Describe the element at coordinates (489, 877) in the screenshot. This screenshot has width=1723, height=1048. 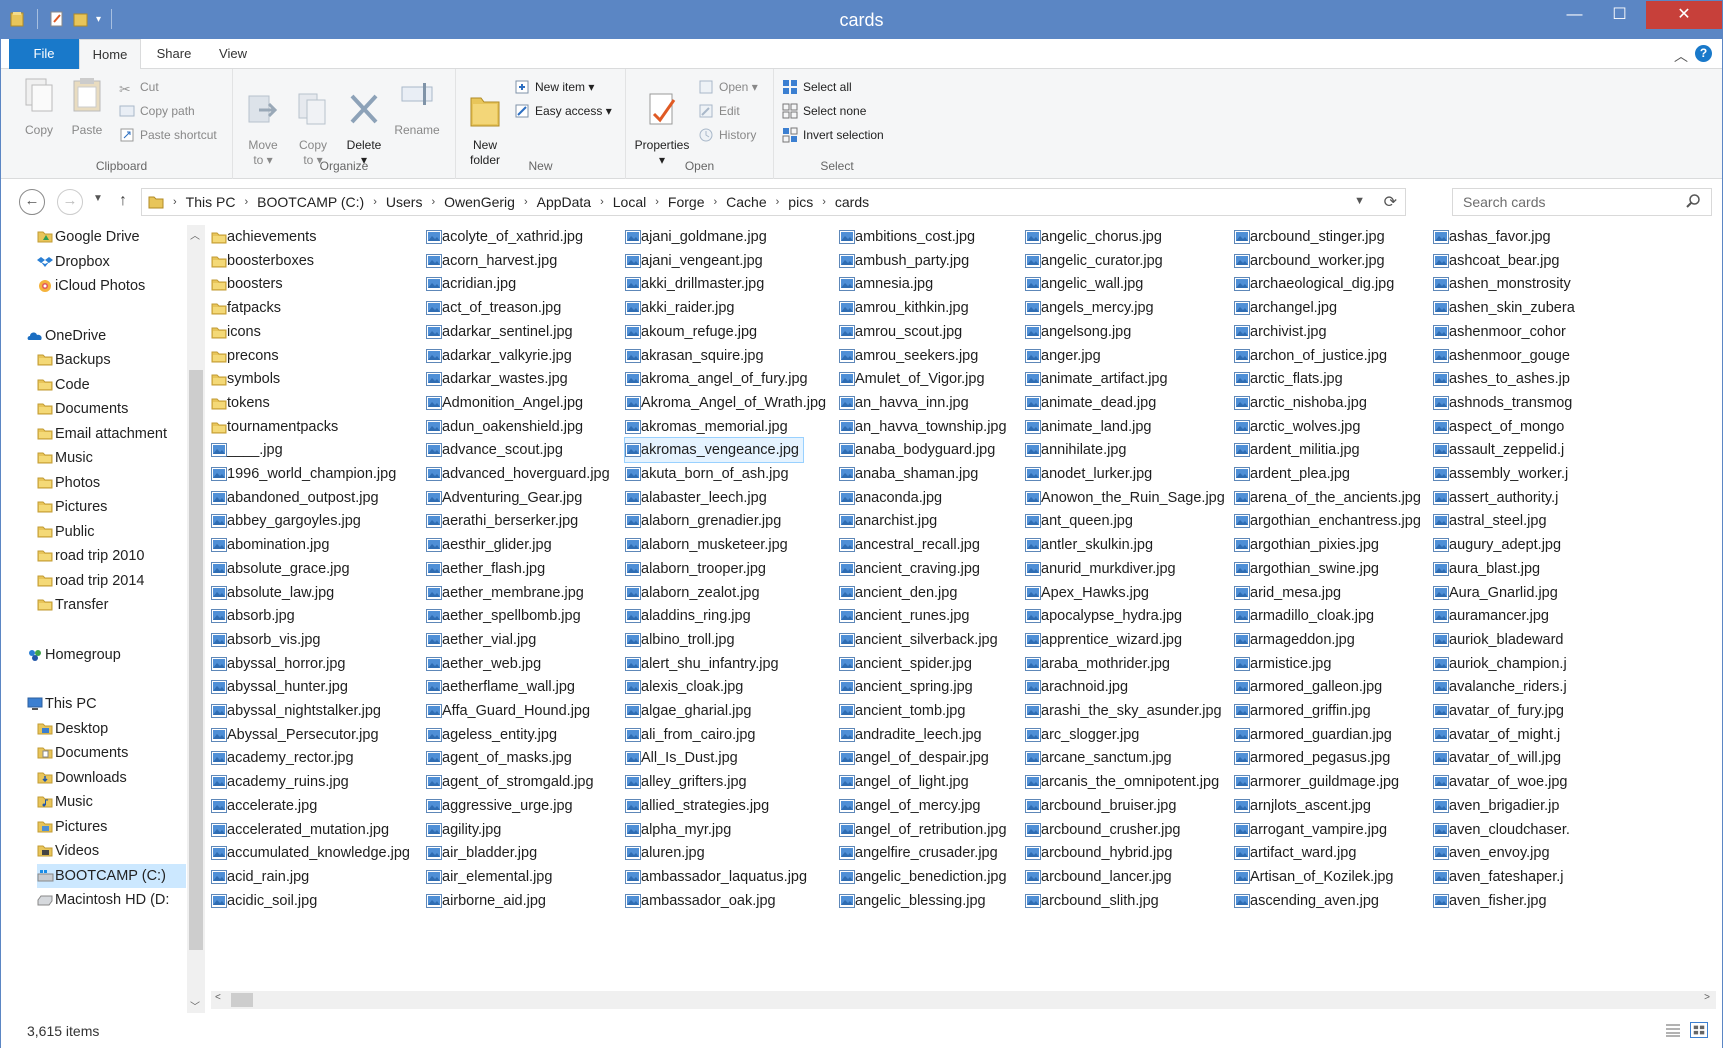
I see `file-item: air_elemental.jpg` at that location.